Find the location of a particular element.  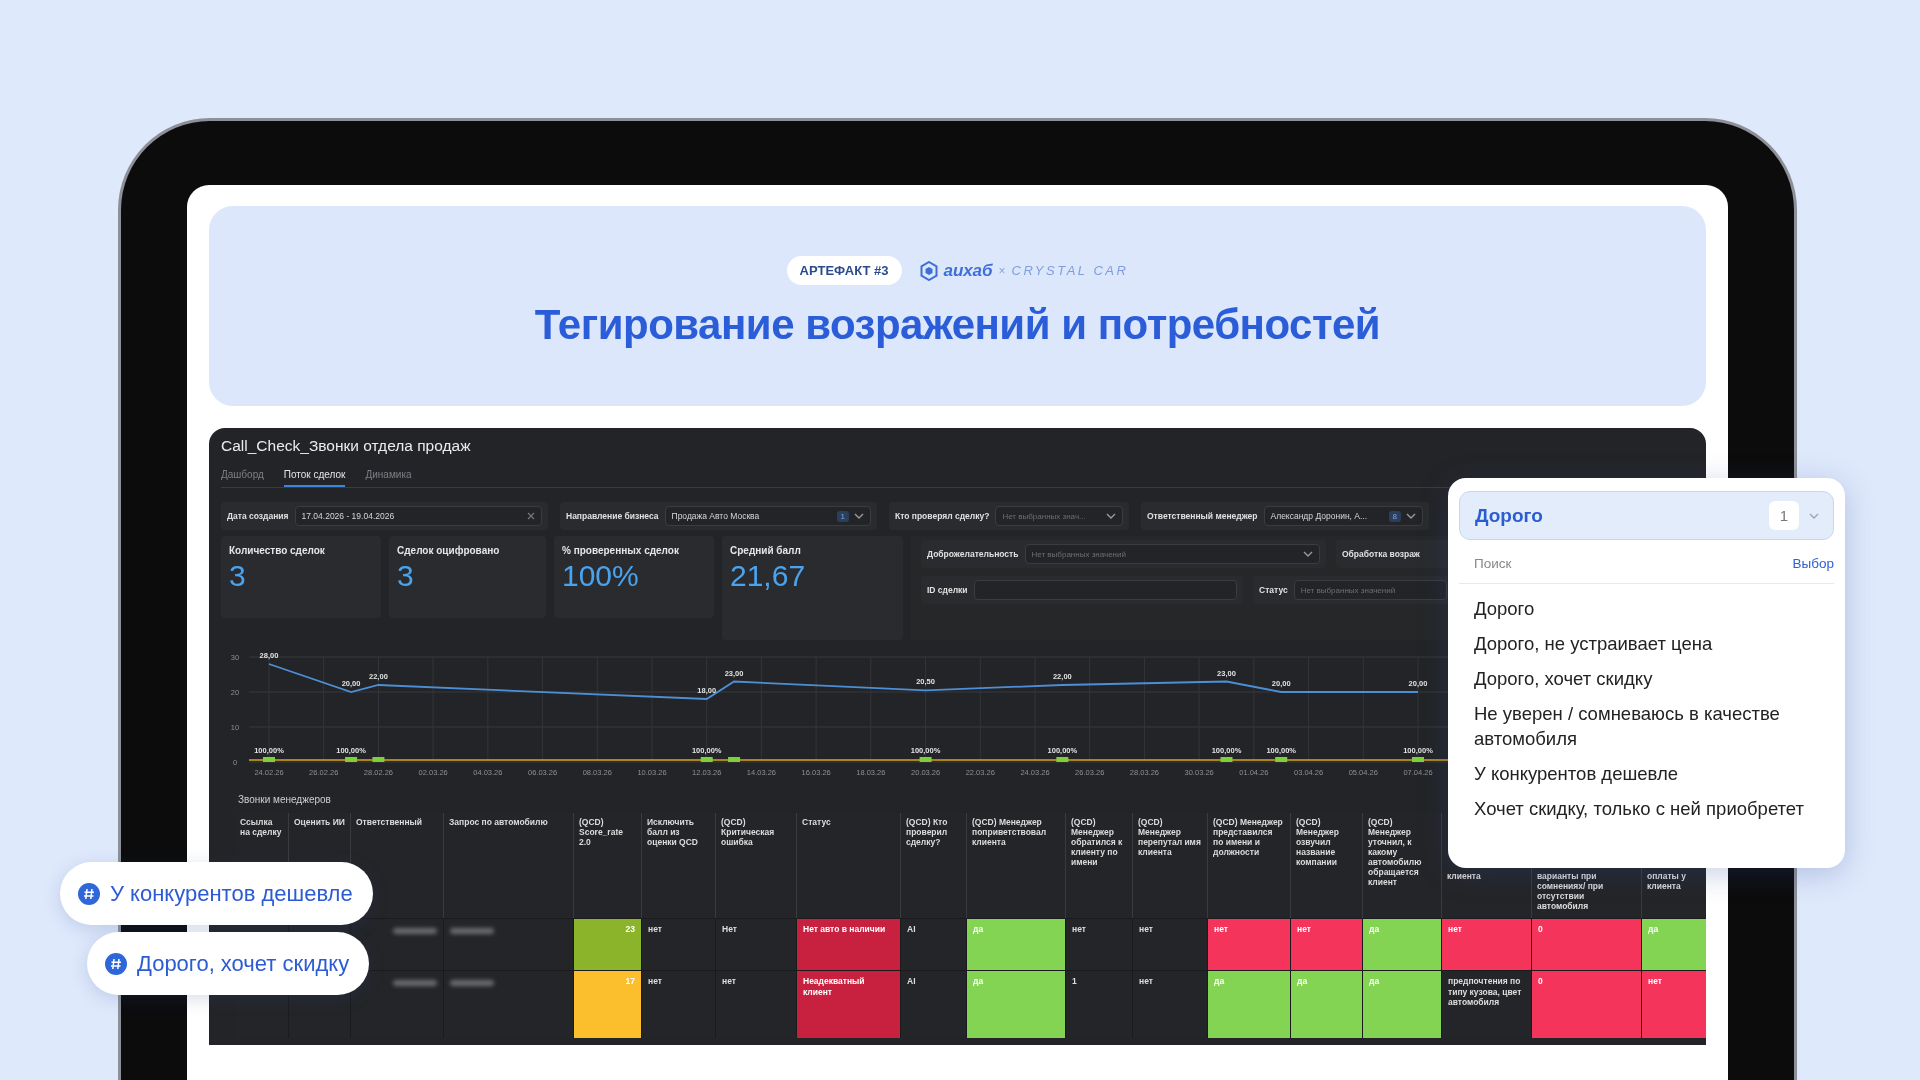

header-text: клиента is located at coordinates (1464, 876).